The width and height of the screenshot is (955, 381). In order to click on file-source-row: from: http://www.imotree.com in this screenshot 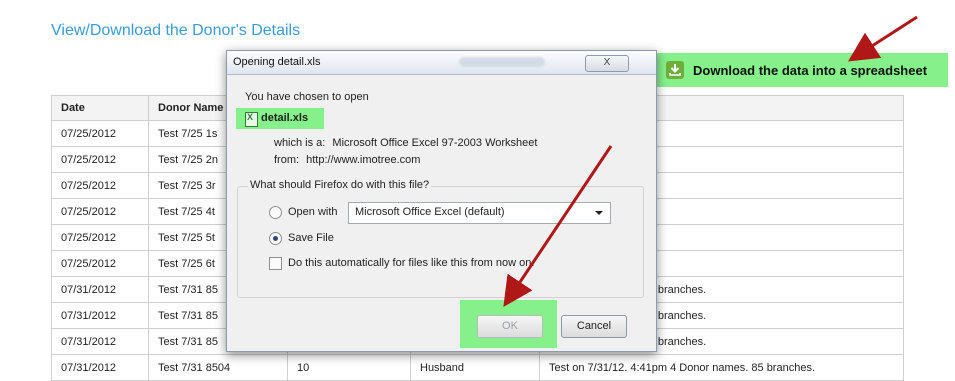, I will do `click(347, 160)`.